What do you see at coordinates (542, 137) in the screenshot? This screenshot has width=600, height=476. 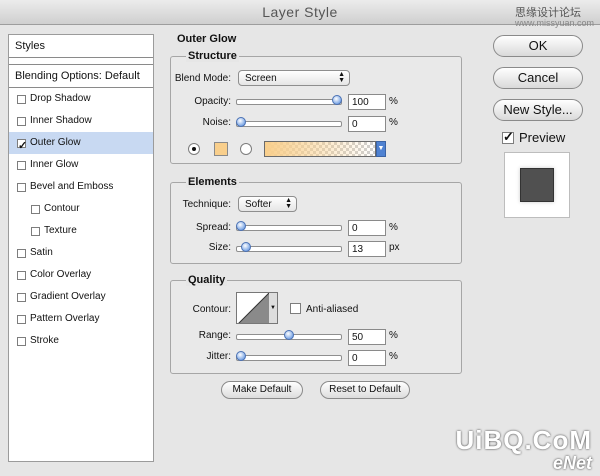 I see `preview-label: Preview` at bounding box center [542, 137].